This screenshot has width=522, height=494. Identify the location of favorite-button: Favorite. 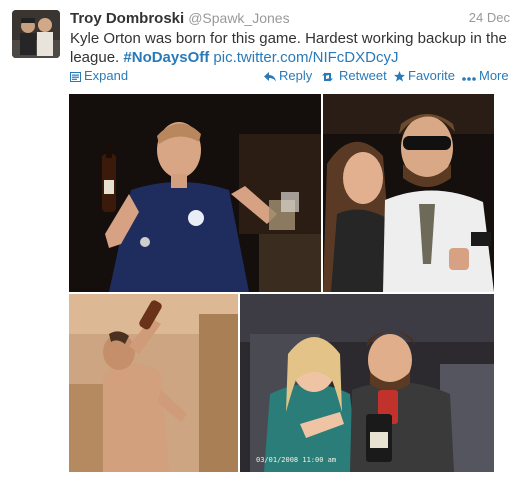
(424, 76).